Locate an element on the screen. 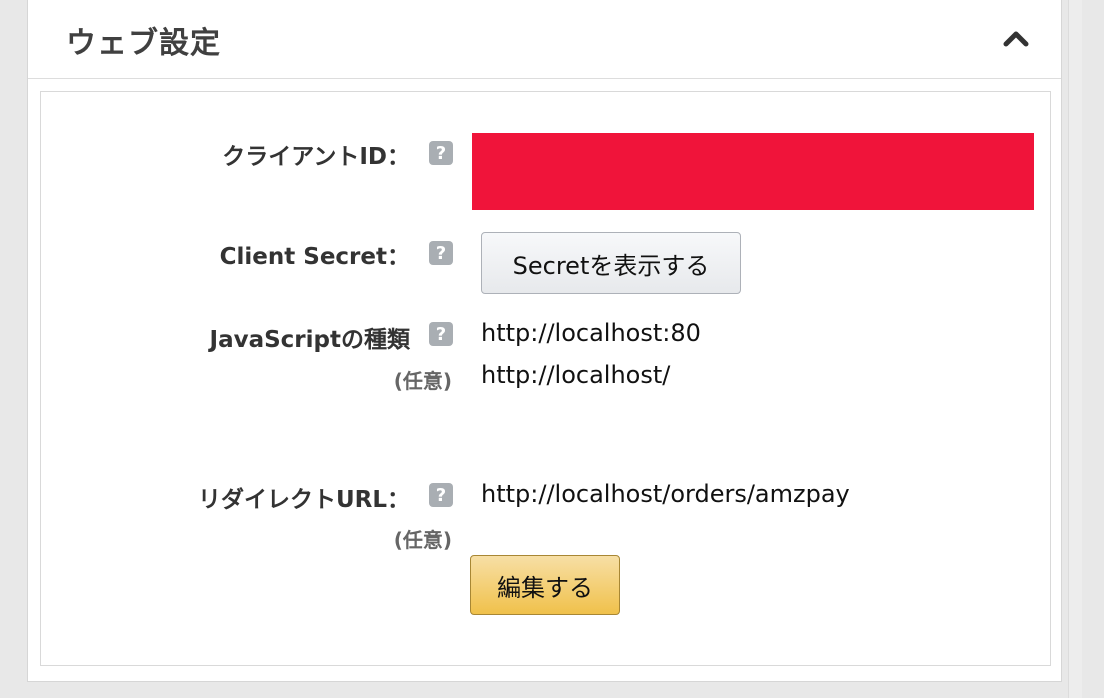 The width and height of the screenshot is (1104, 698). panel-header: ウェブ設定 is located at coordinates (544, 39).